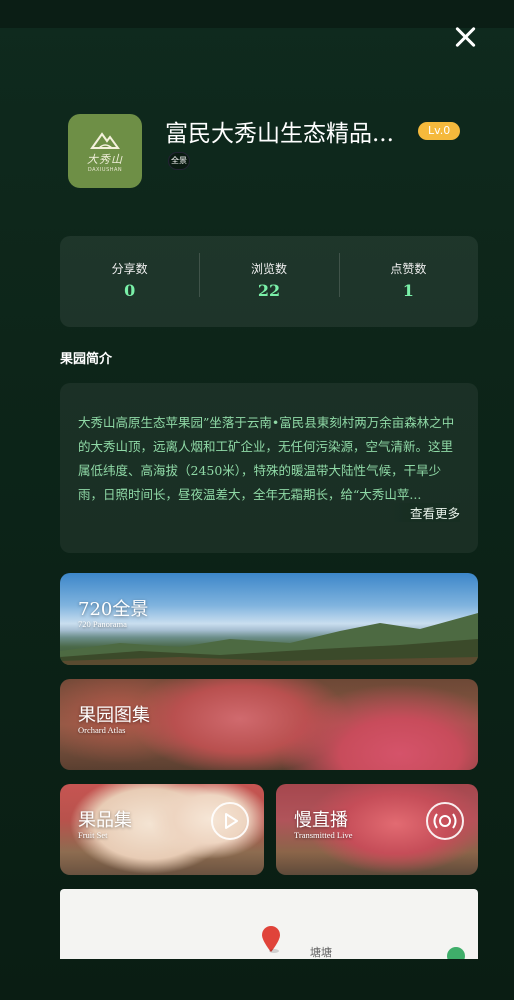 Image resolution: width=514 pixels, height=1000 pixels. Describe the element at coordinates (105, 151) in the screenshot. I see `orchard-logo: 大秀山 DAXIUSHAN` at that location.